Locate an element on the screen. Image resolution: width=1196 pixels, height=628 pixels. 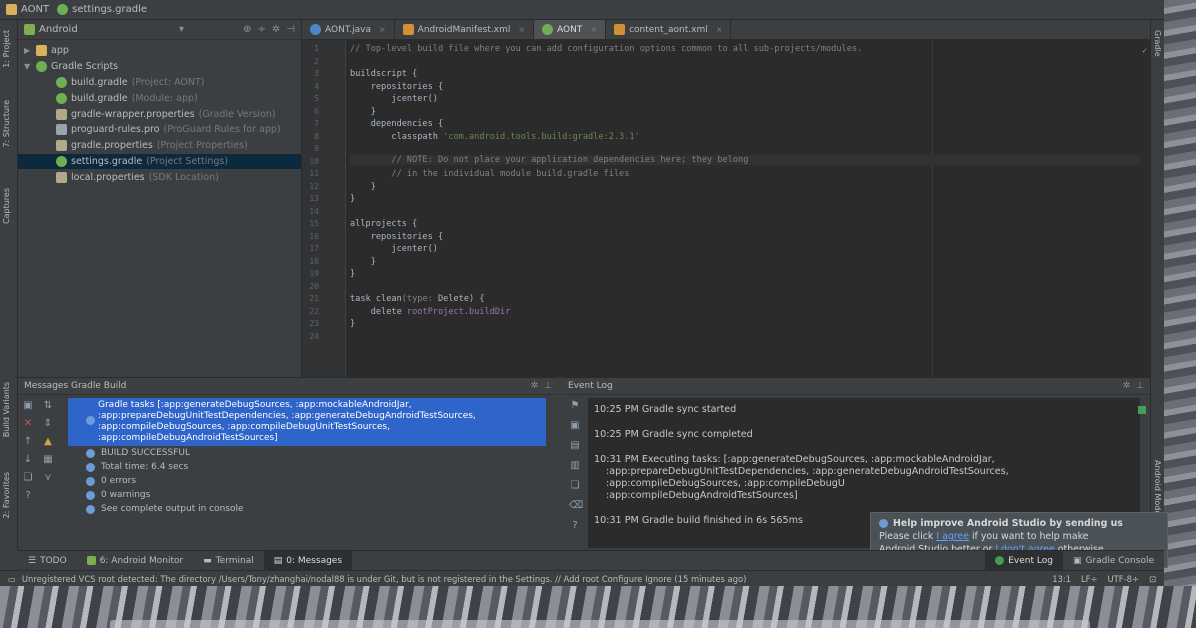
down-icon: ↓ is located at coordinates (28, 460).